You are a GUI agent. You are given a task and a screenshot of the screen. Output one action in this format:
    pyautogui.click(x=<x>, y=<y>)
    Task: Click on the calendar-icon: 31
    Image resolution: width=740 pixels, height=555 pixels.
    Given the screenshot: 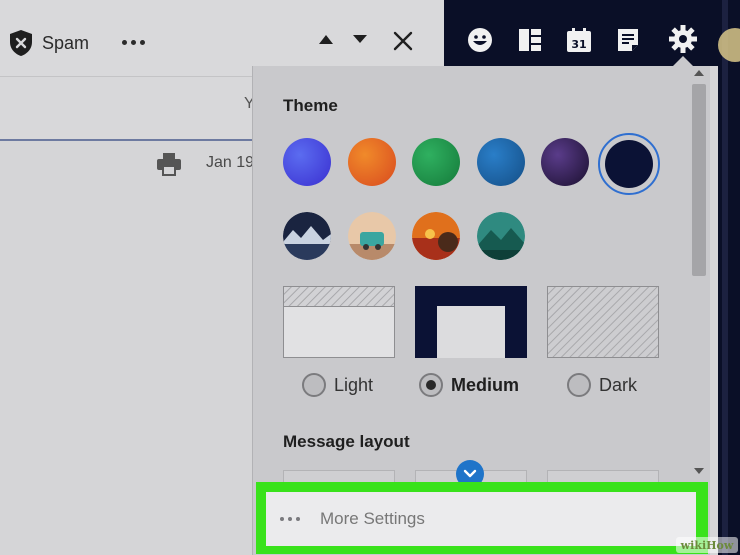 What is the action you would take?
    pyautogui.click(x=579, y=40)
    